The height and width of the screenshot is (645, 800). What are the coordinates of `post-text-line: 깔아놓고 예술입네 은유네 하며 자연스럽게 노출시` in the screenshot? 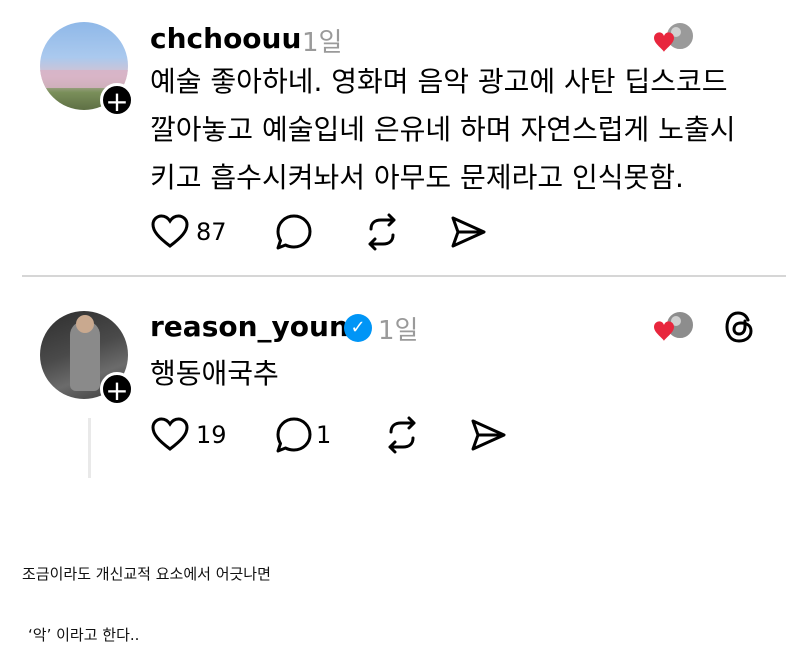 It's located at (443, 129).